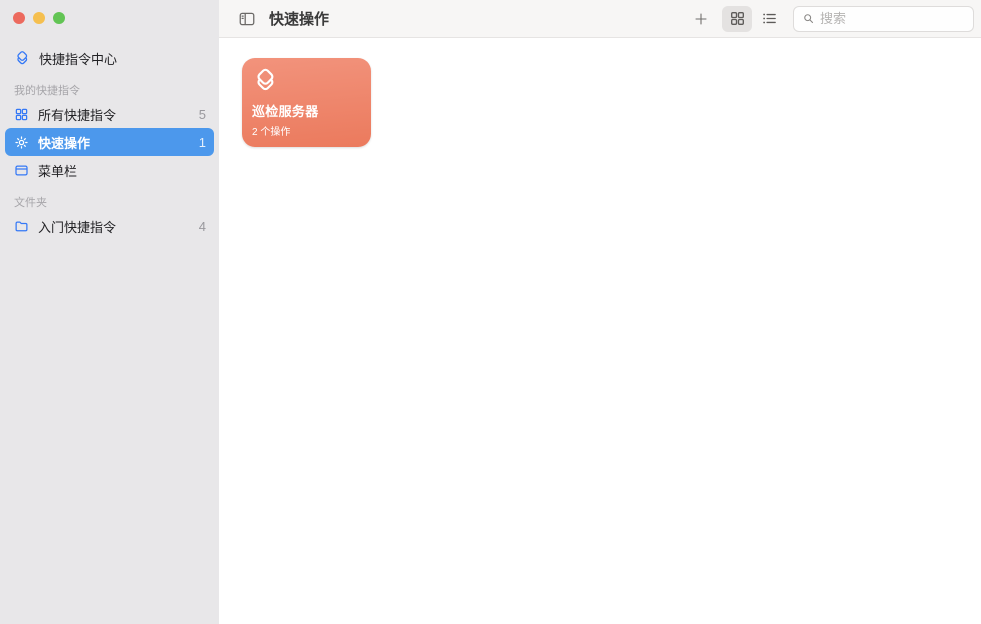  What do you see at coordinates (247, 19) in the screenshot?
I see `toggle-sidebar-button` at bounding box center [247, 19].